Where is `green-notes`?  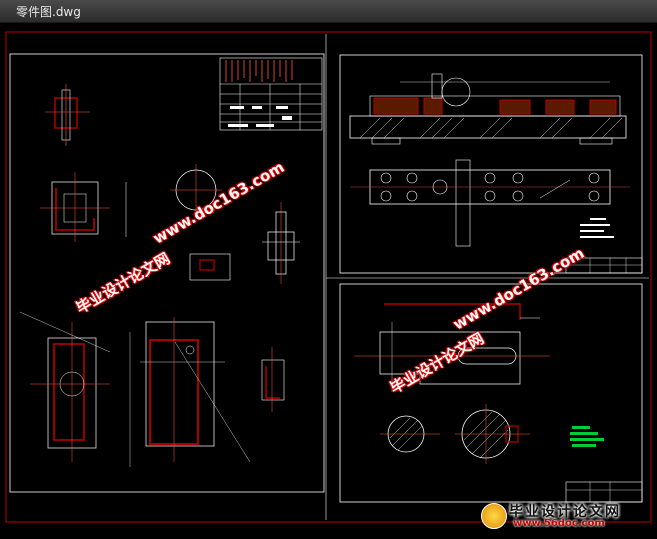 green-notes is located at coordinates (587, 436).